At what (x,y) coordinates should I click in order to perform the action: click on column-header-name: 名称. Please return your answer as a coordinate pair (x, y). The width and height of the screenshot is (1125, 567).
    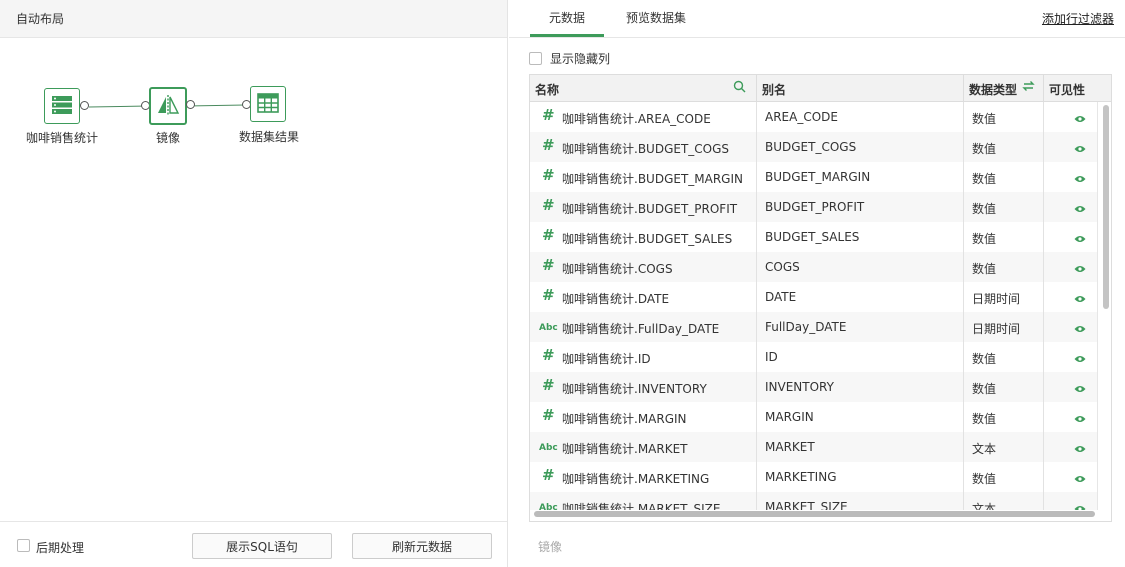
    Looking at the image, I should click on (643, 88).